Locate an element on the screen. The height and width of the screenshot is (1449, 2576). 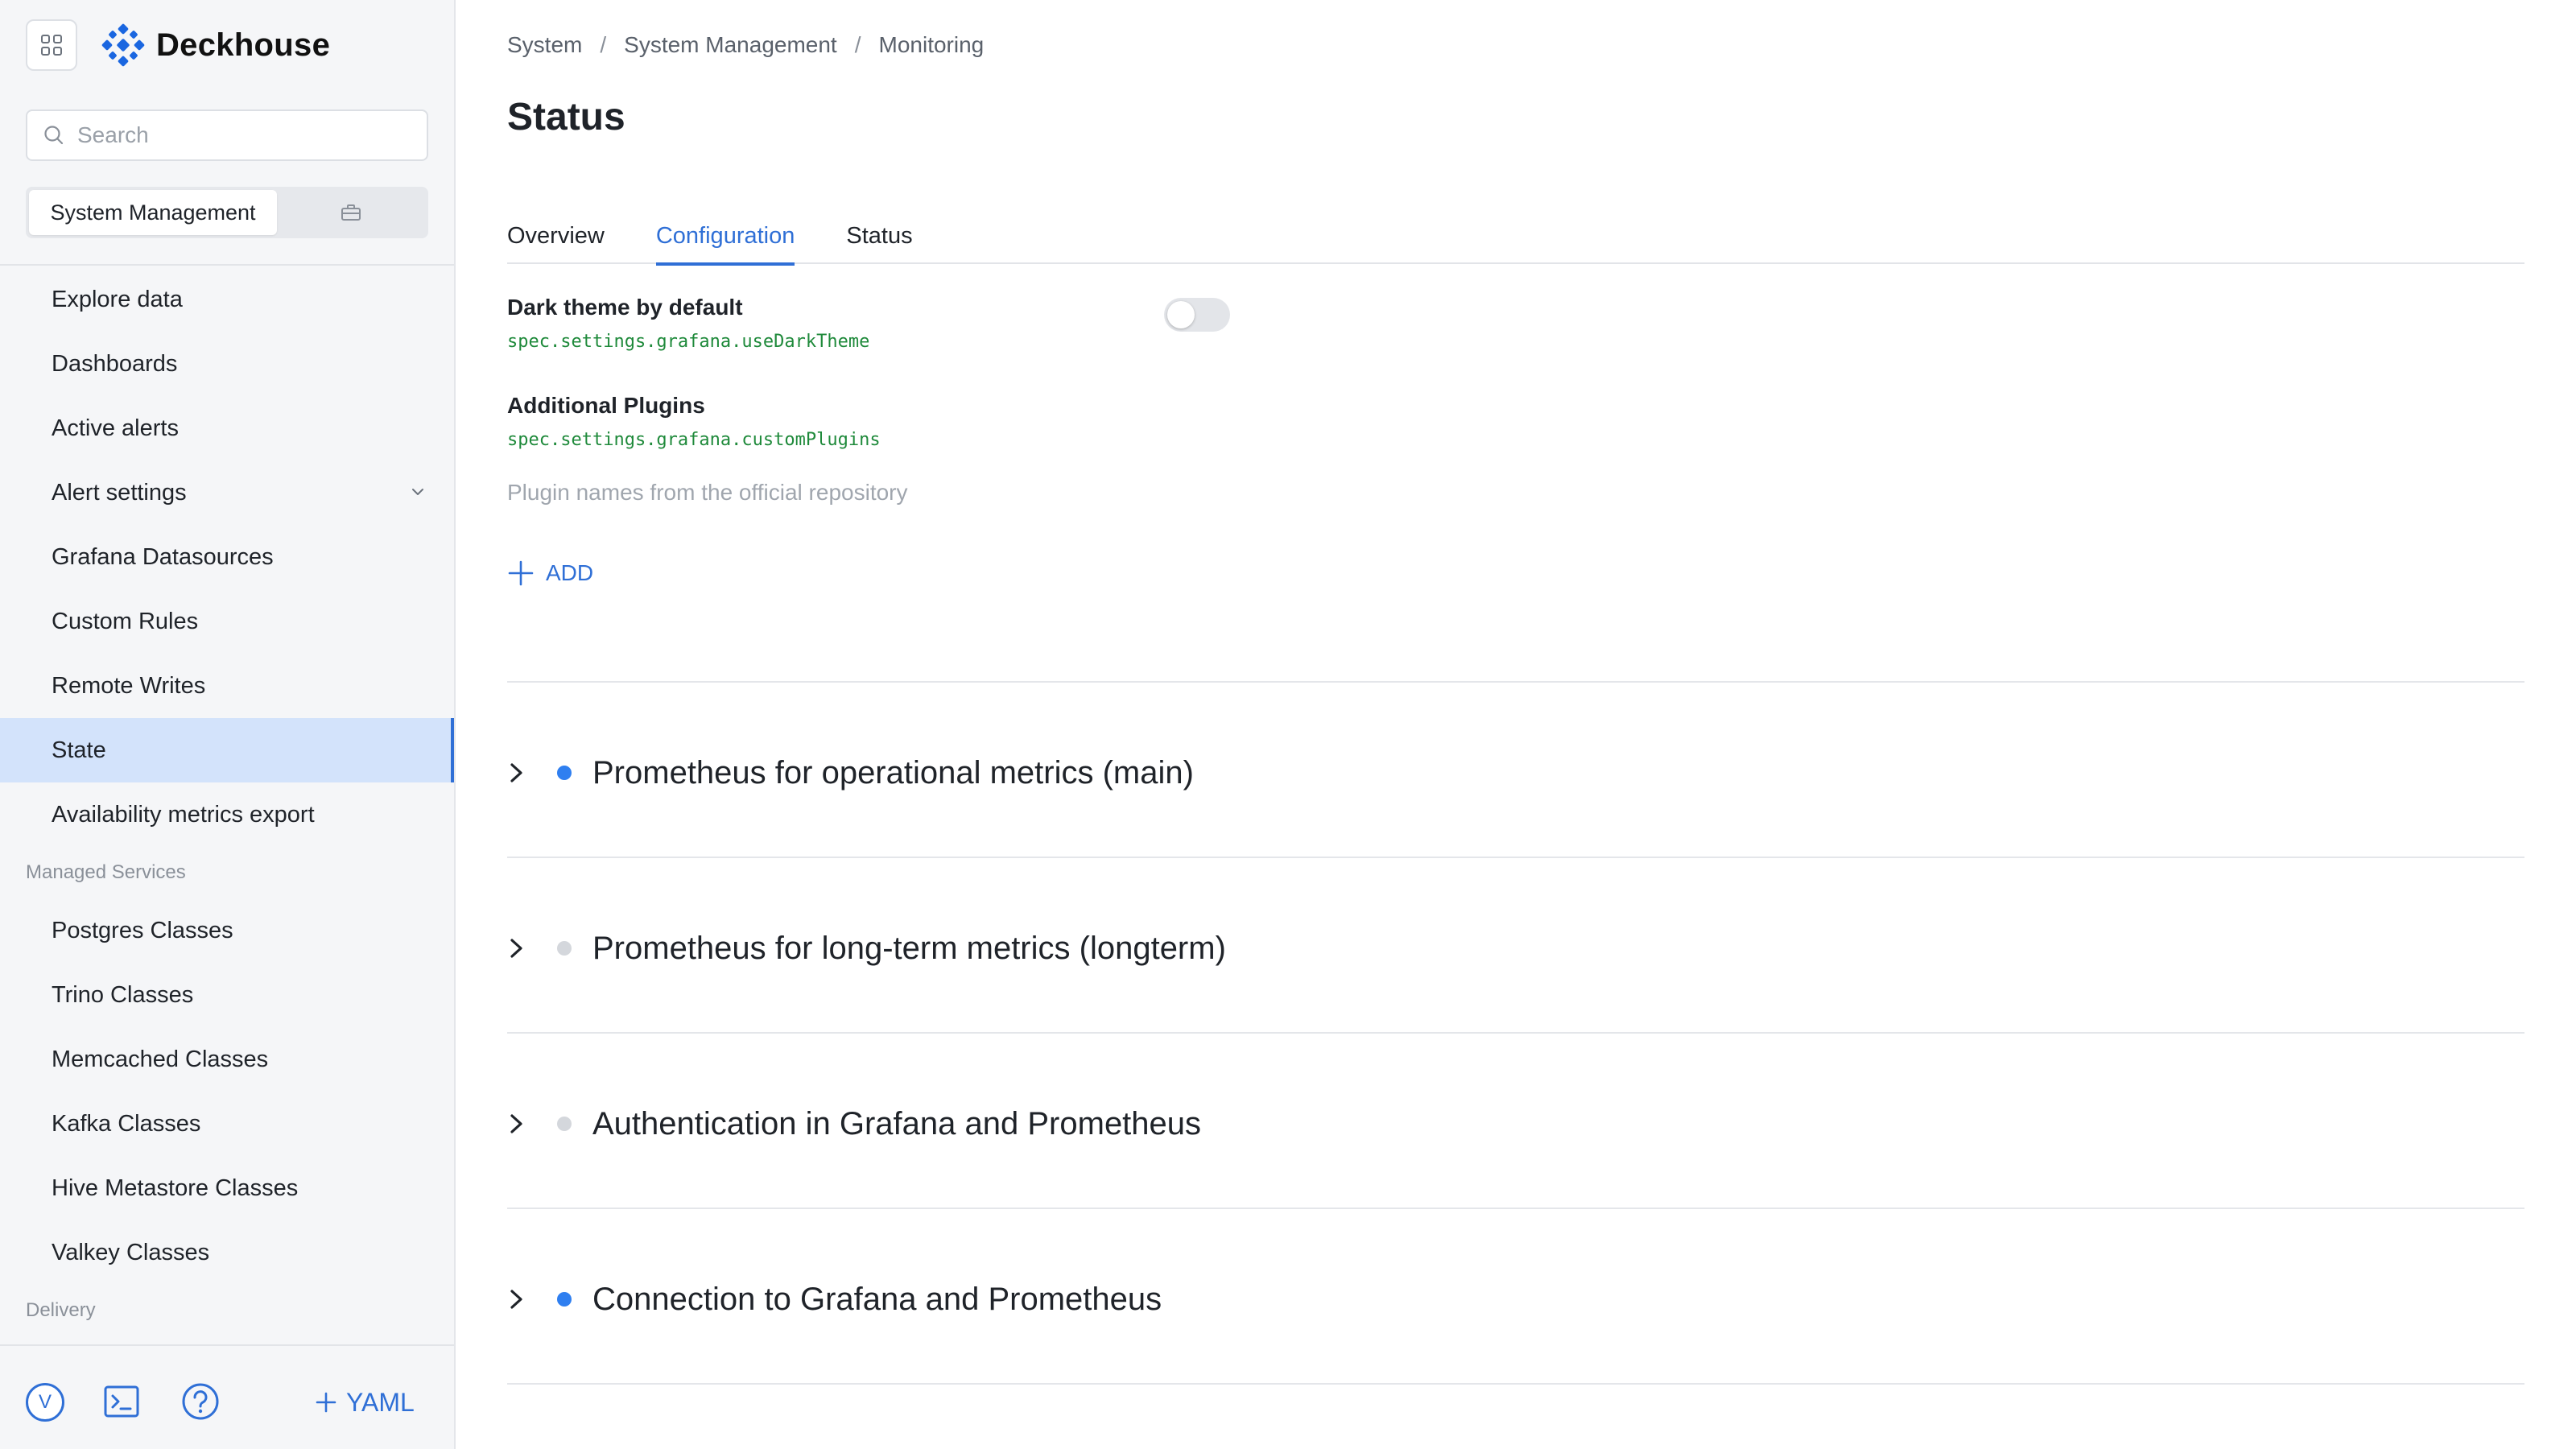
add-label: ADD is located at coordinates (570, 572).